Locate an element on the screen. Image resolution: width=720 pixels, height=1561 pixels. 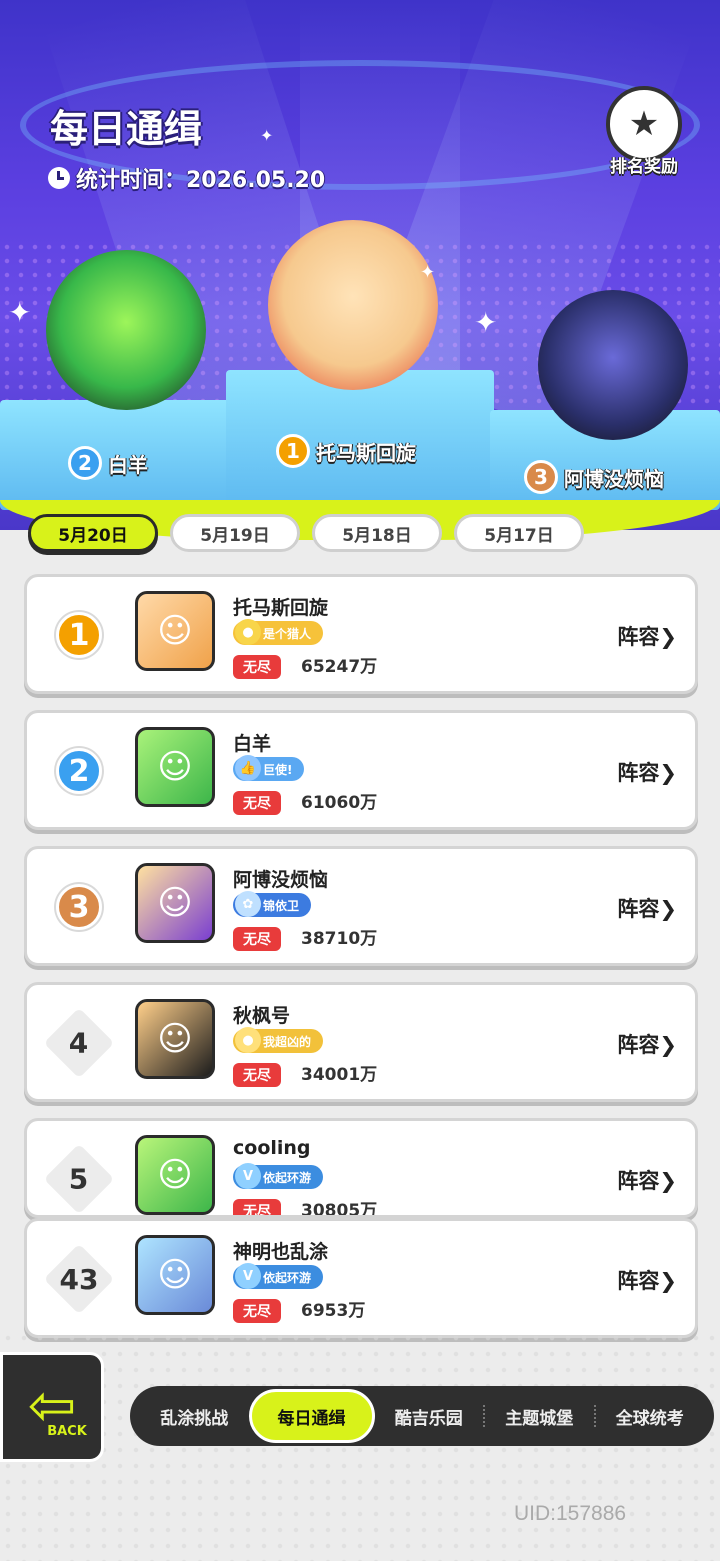
score: 38710万 is located at coordinates (339, 939).